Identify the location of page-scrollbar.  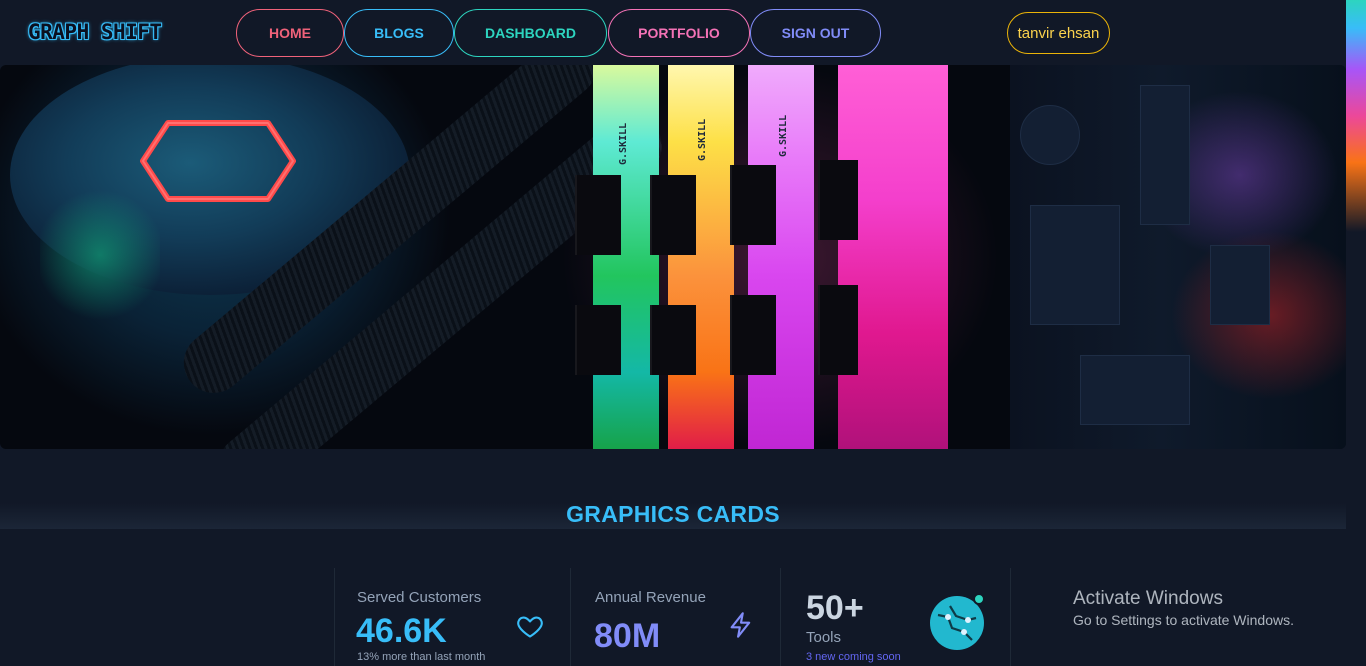
(1356, 333).